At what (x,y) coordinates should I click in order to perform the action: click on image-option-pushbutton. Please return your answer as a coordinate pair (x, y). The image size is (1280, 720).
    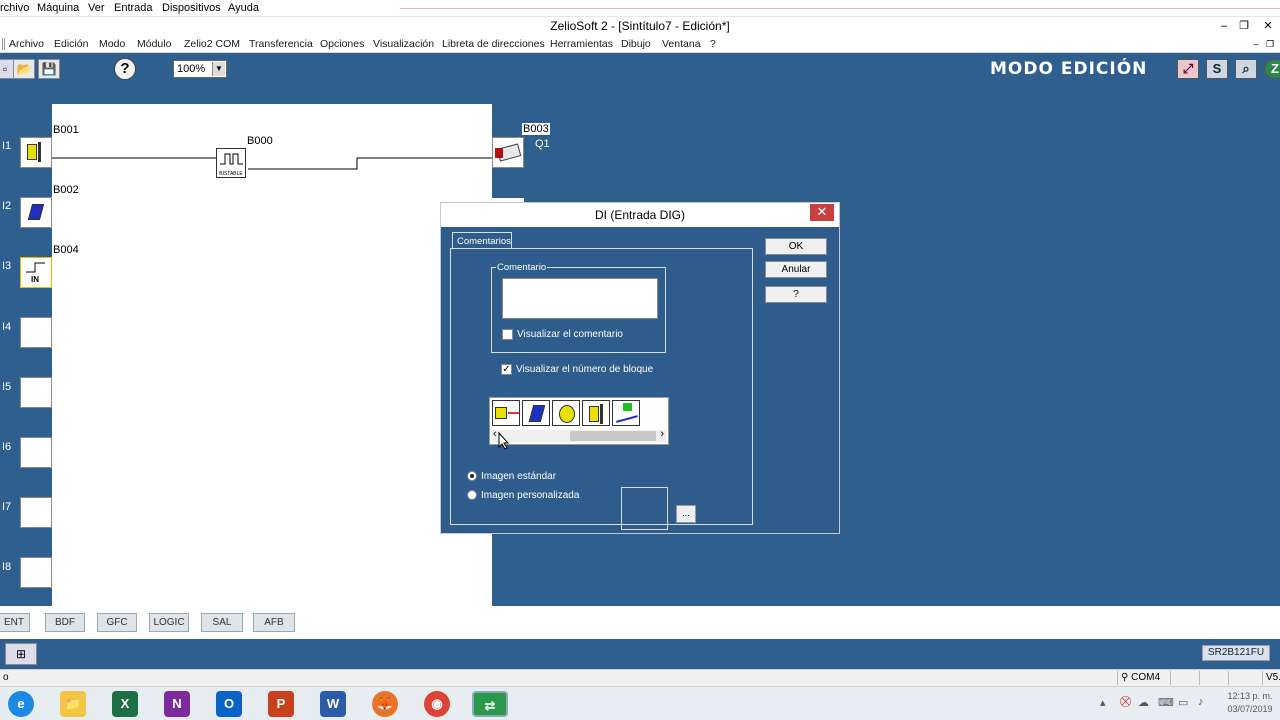
    Looking at the image, I should click on (506, 413).